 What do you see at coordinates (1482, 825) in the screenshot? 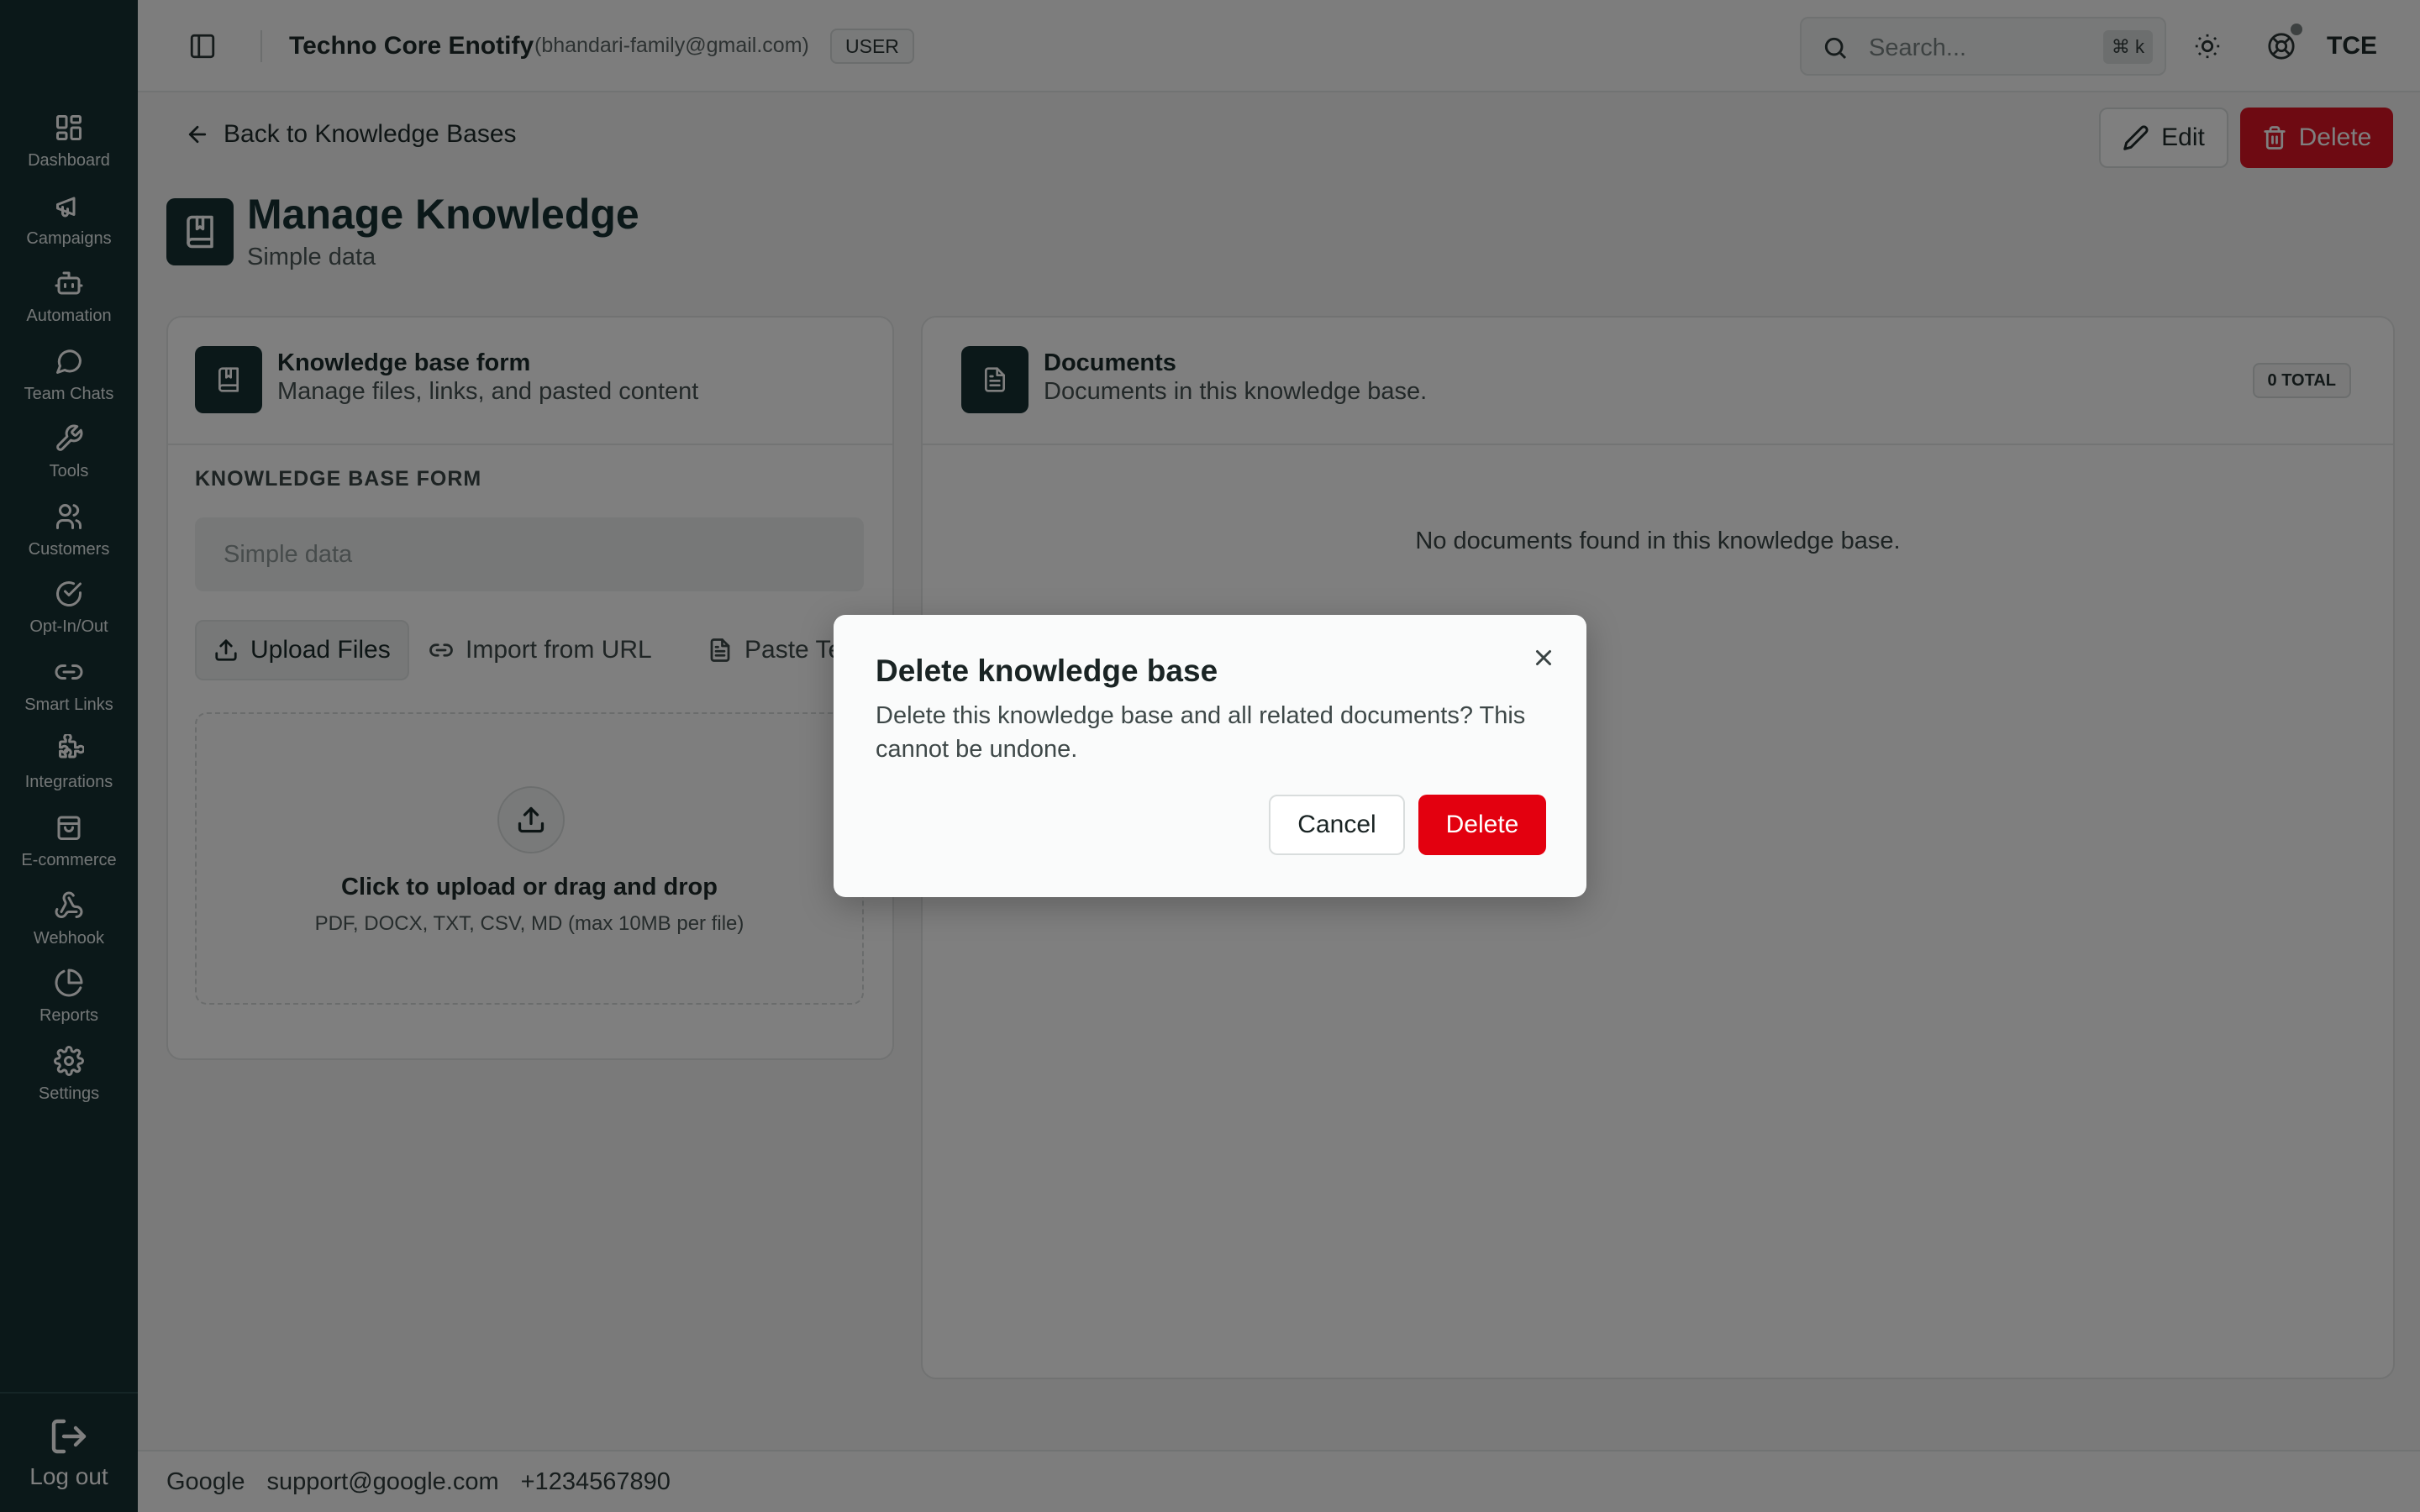
I see `confirm-delete-button: Delete` at bounding box center [1482, 825].